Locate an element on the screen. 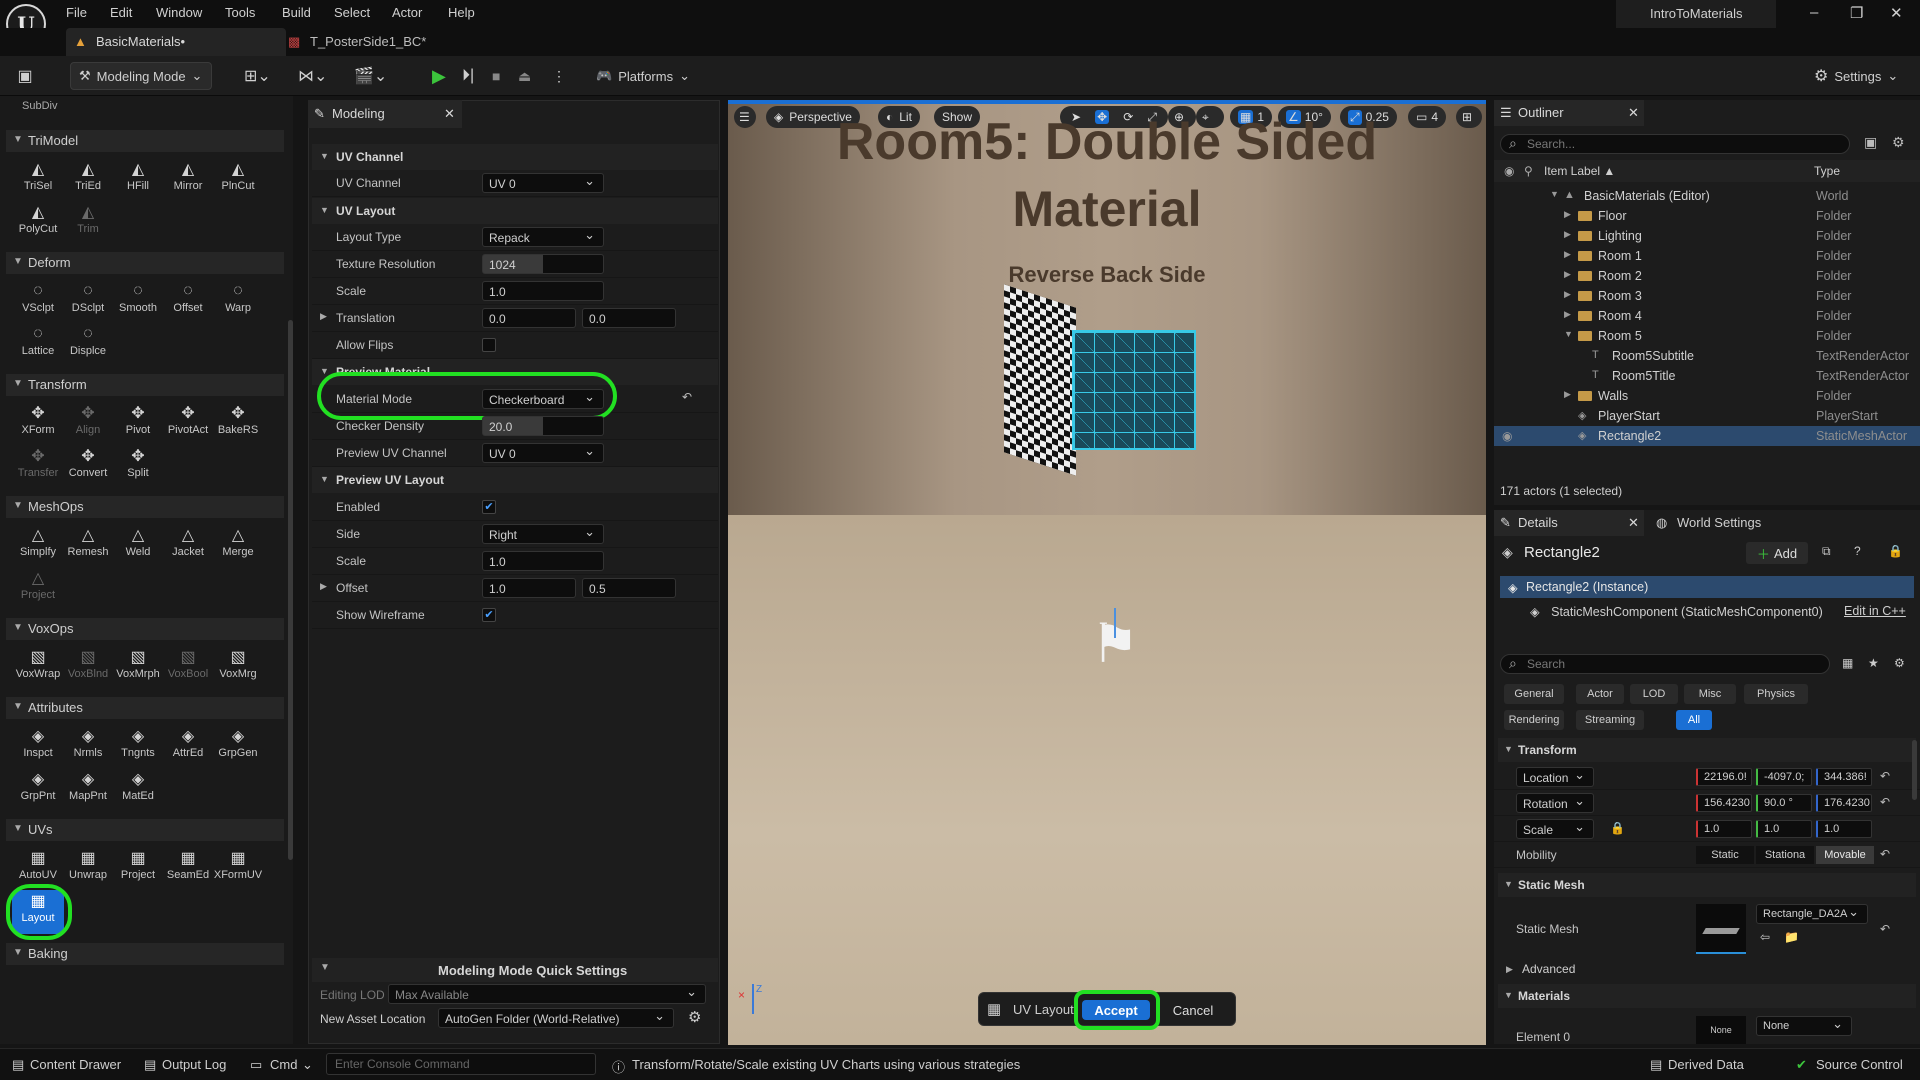 This screenshot has height=1080, width=1920. texture-resolution-input: 1024 is located at coordinates (543, 264).